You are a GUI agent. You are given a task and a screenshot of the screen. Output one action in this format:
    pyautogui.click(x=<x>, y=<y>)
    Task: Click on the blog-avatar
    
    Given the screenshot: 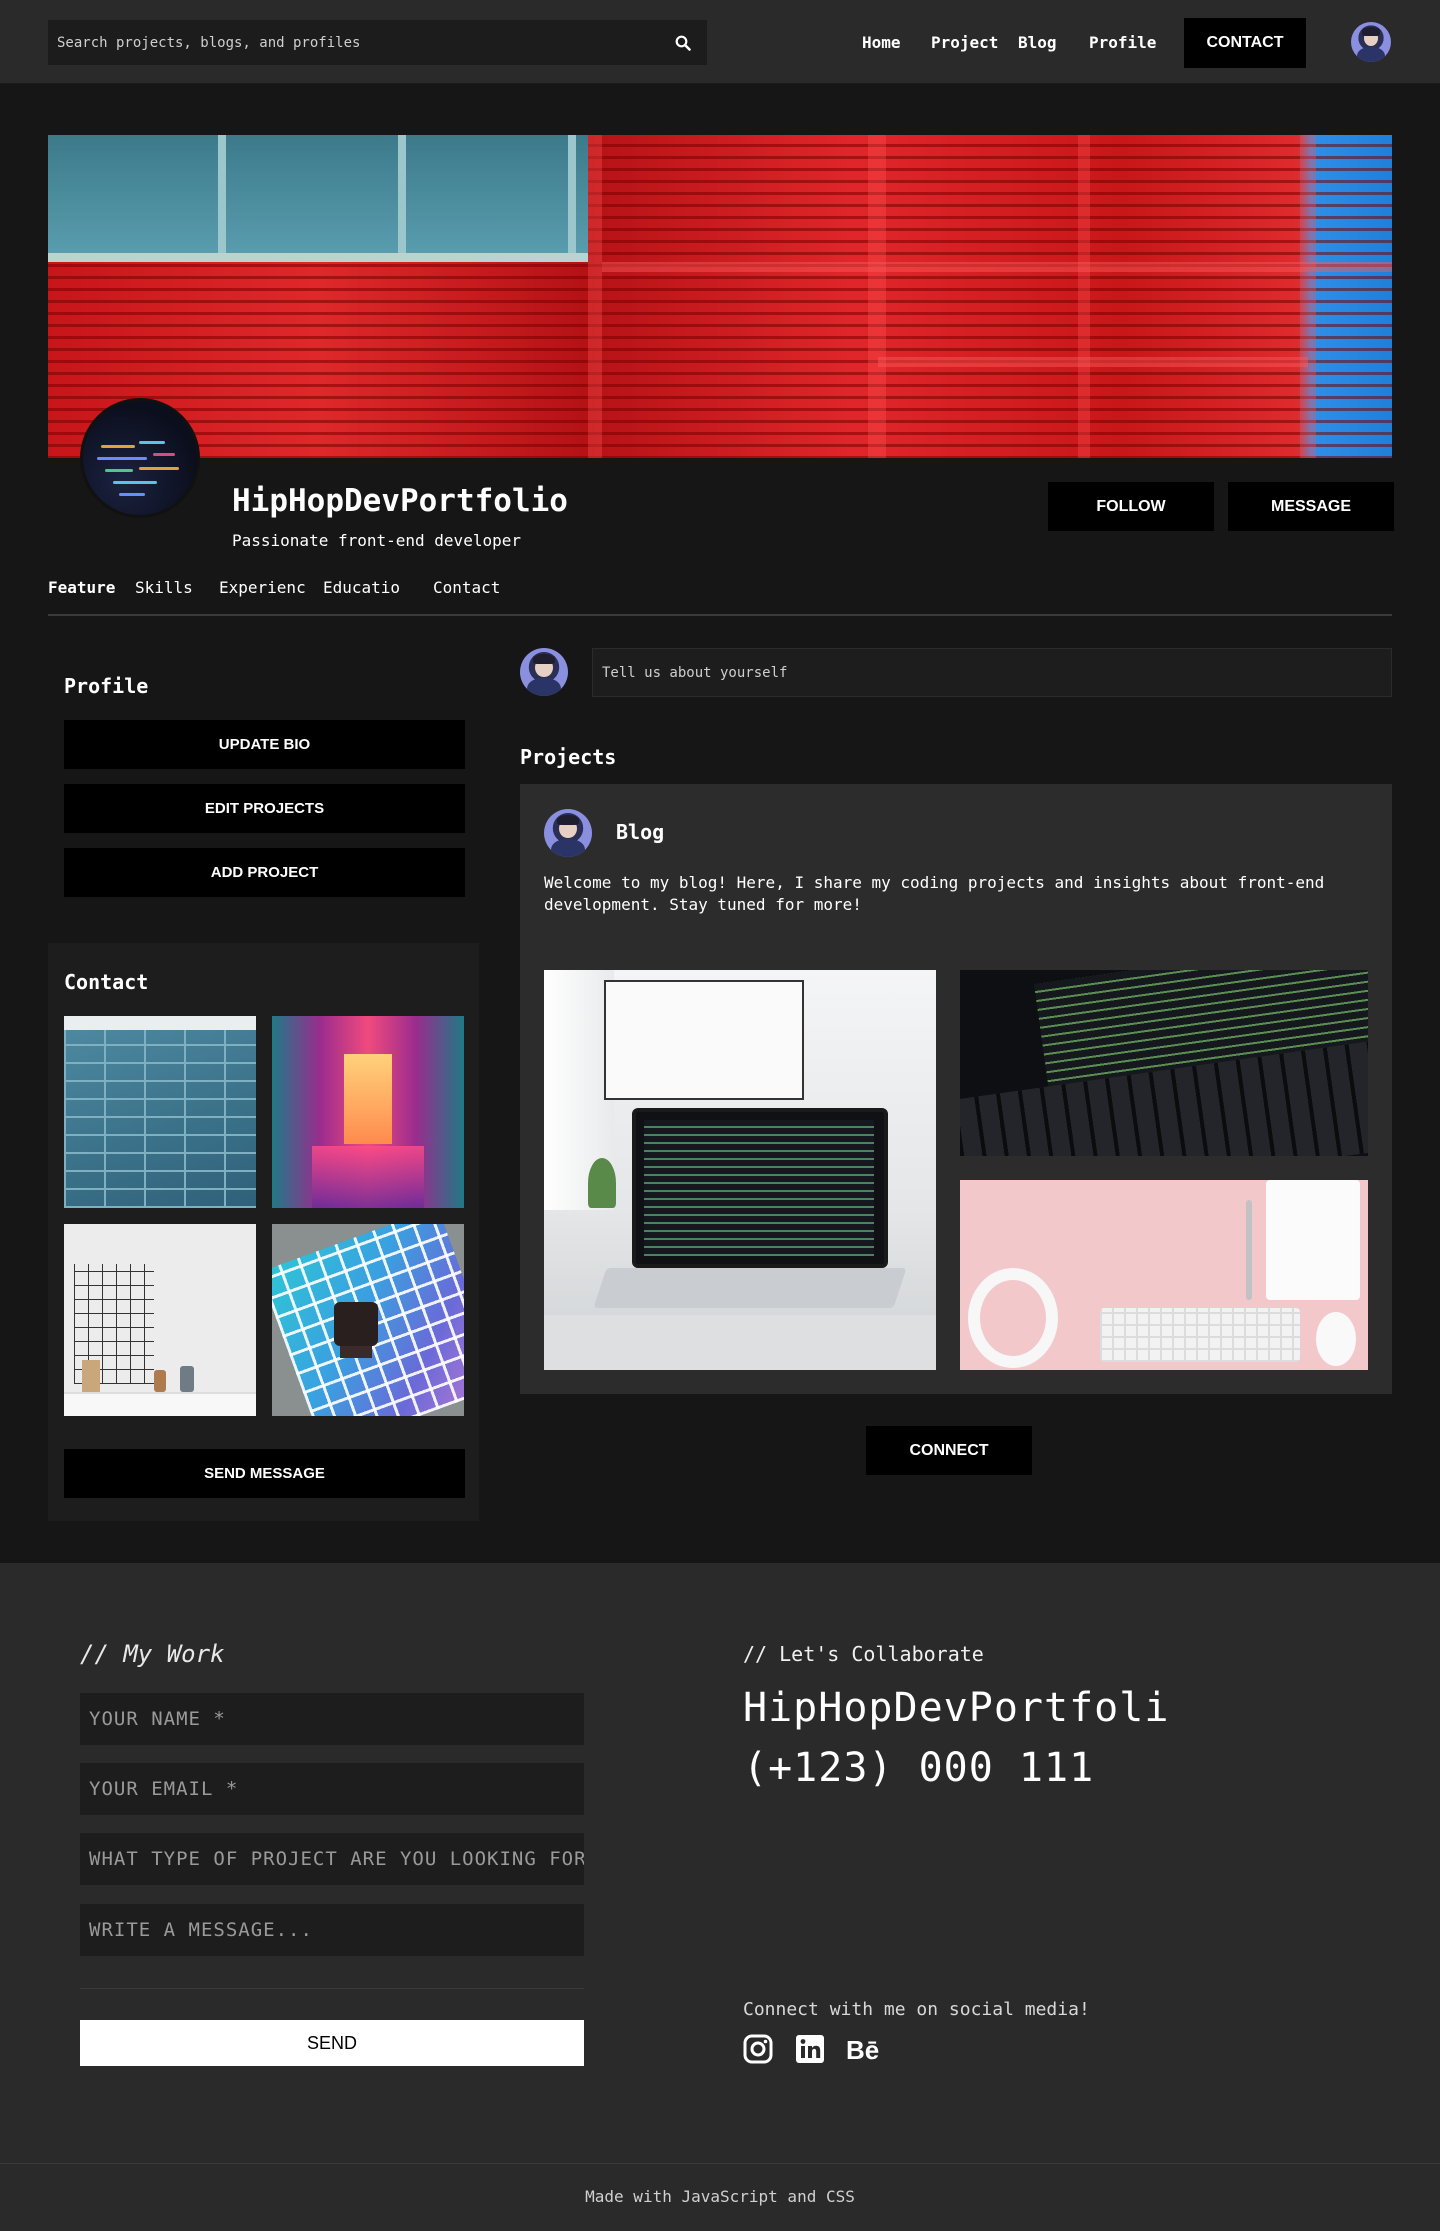 What is the action you would take?
    pyautogui.click(x=568, y=833)
    